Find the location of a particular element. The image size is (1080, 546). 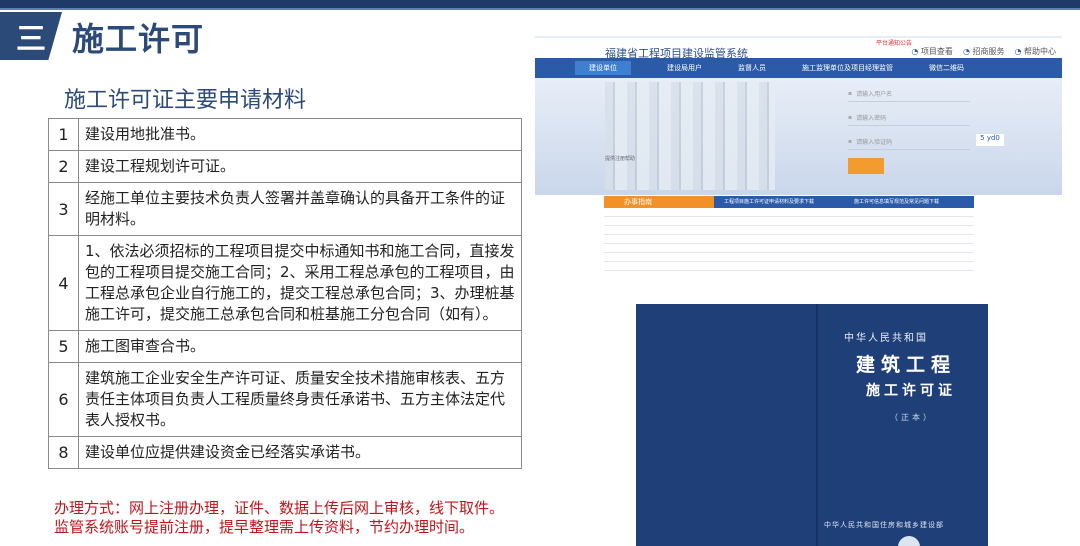

row-text: 建设工程规划许可证。 is located at coordinates (300, 166).